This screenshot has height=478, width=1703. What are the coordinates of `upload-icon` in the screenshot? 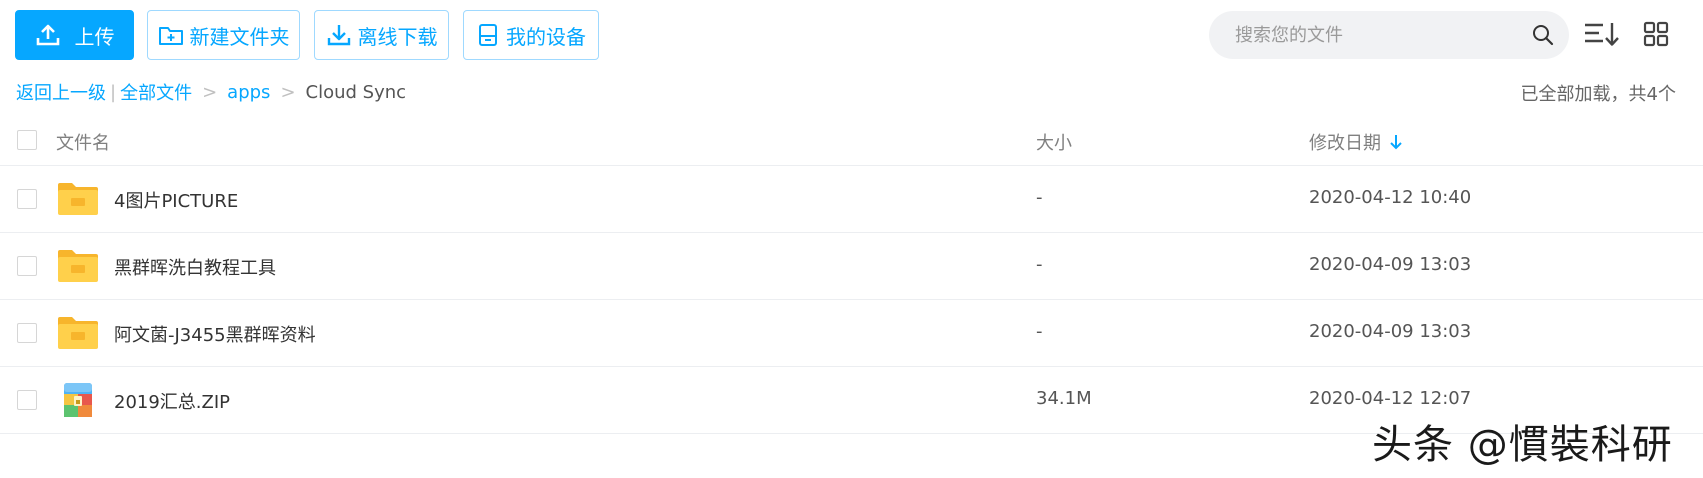 It's located at (48, 35).